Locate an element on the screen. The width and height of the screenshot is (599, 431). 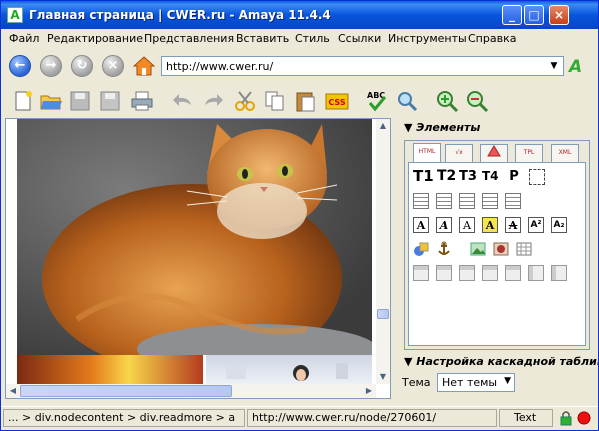
menu-views: Представления is located at coordinates (189, 38).